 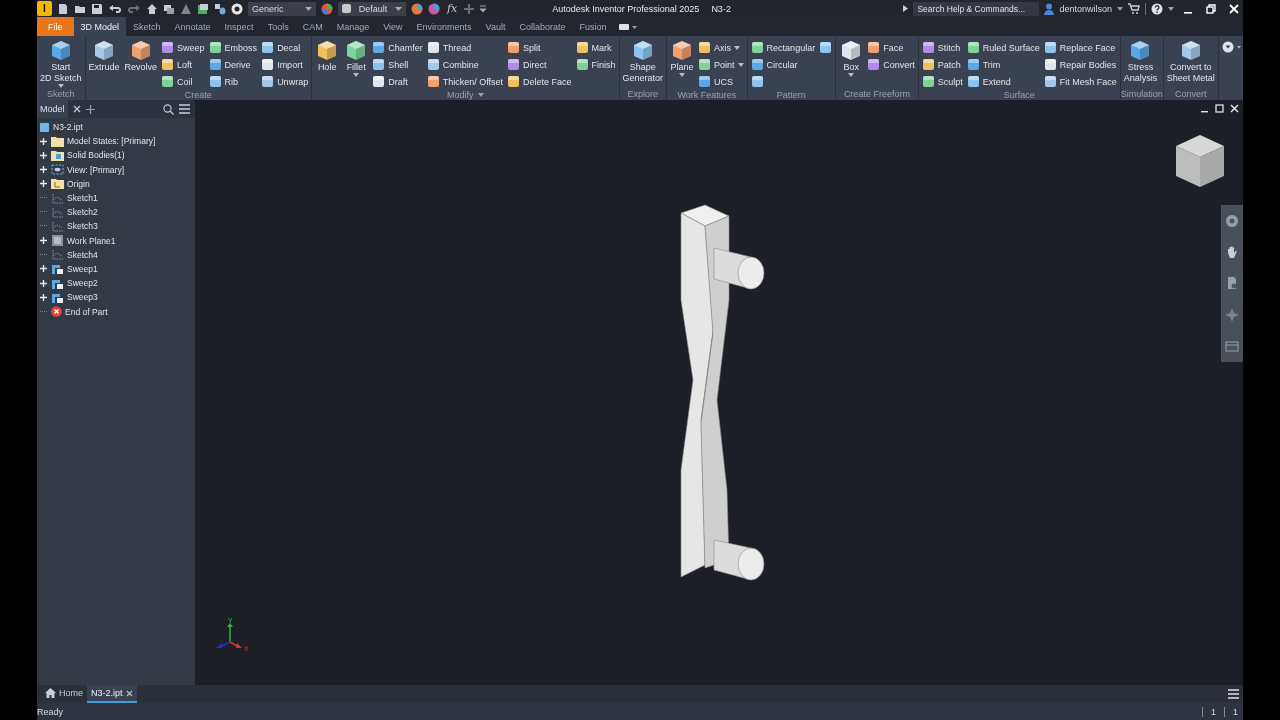 What do you see at coordinates (233, 64) in the screenshot?
I see `ribbon-tool-button: Derive` at bounding box center [233, 64].